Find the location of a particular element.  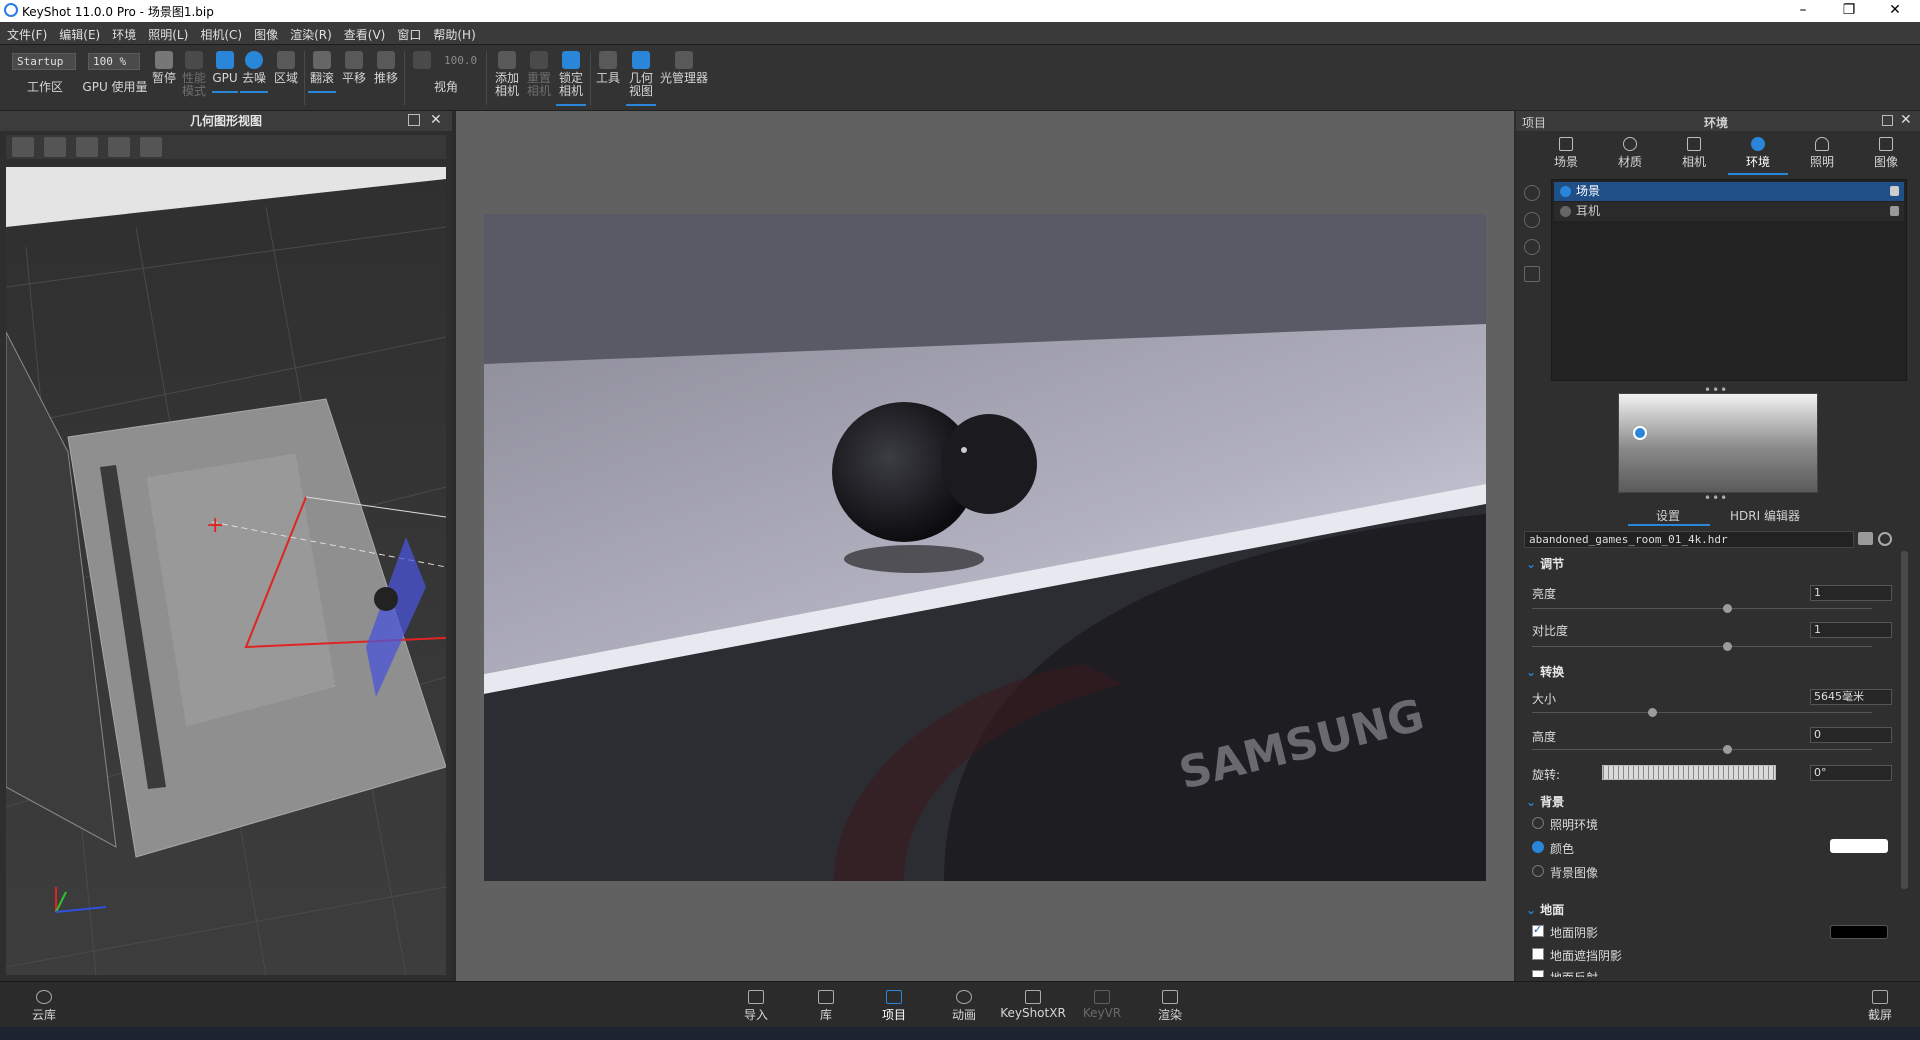

reset-camera-button: 重置 相机 is located at coordinates (539, 74).